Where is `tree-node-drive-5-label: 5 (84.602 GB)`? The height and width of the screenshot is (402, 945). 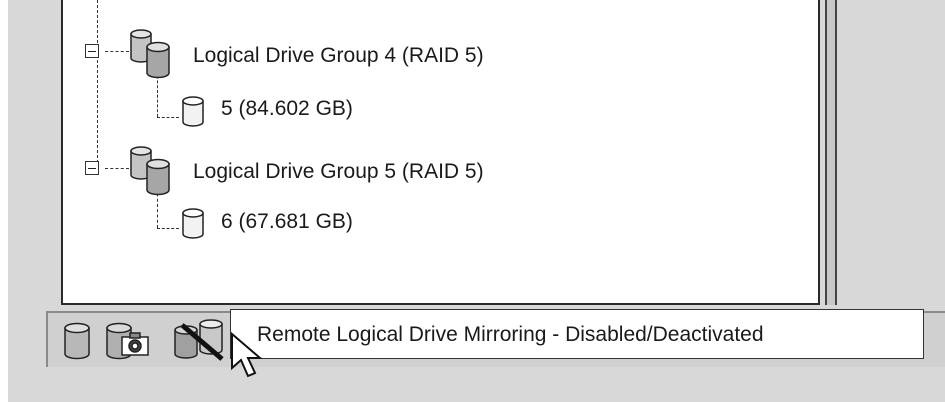 tree-node-drive-5-label: 5 (84.602 GB) is located at coordinates (287, 109).